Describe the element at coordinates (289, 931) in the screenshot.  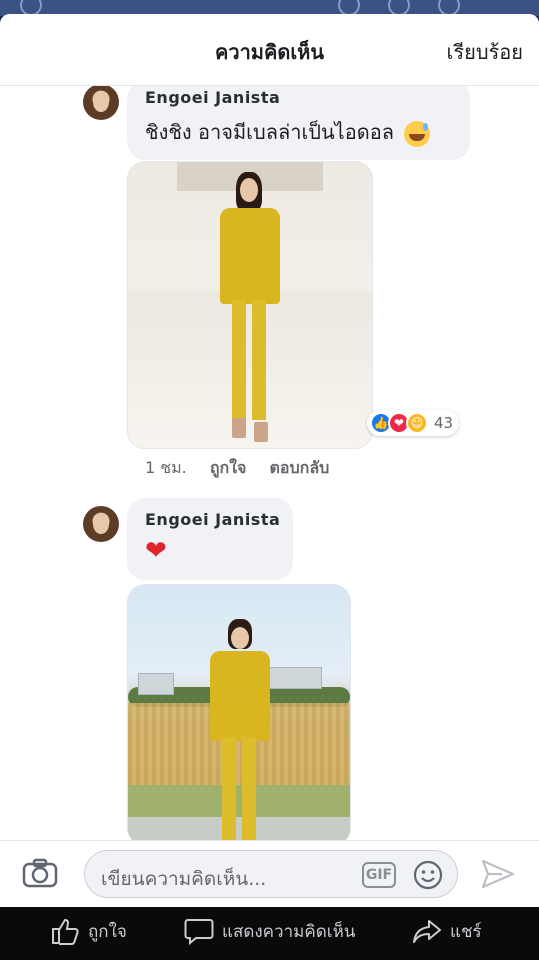
I see `comment-action-label: แสดงความคิดเห็น` at that location.